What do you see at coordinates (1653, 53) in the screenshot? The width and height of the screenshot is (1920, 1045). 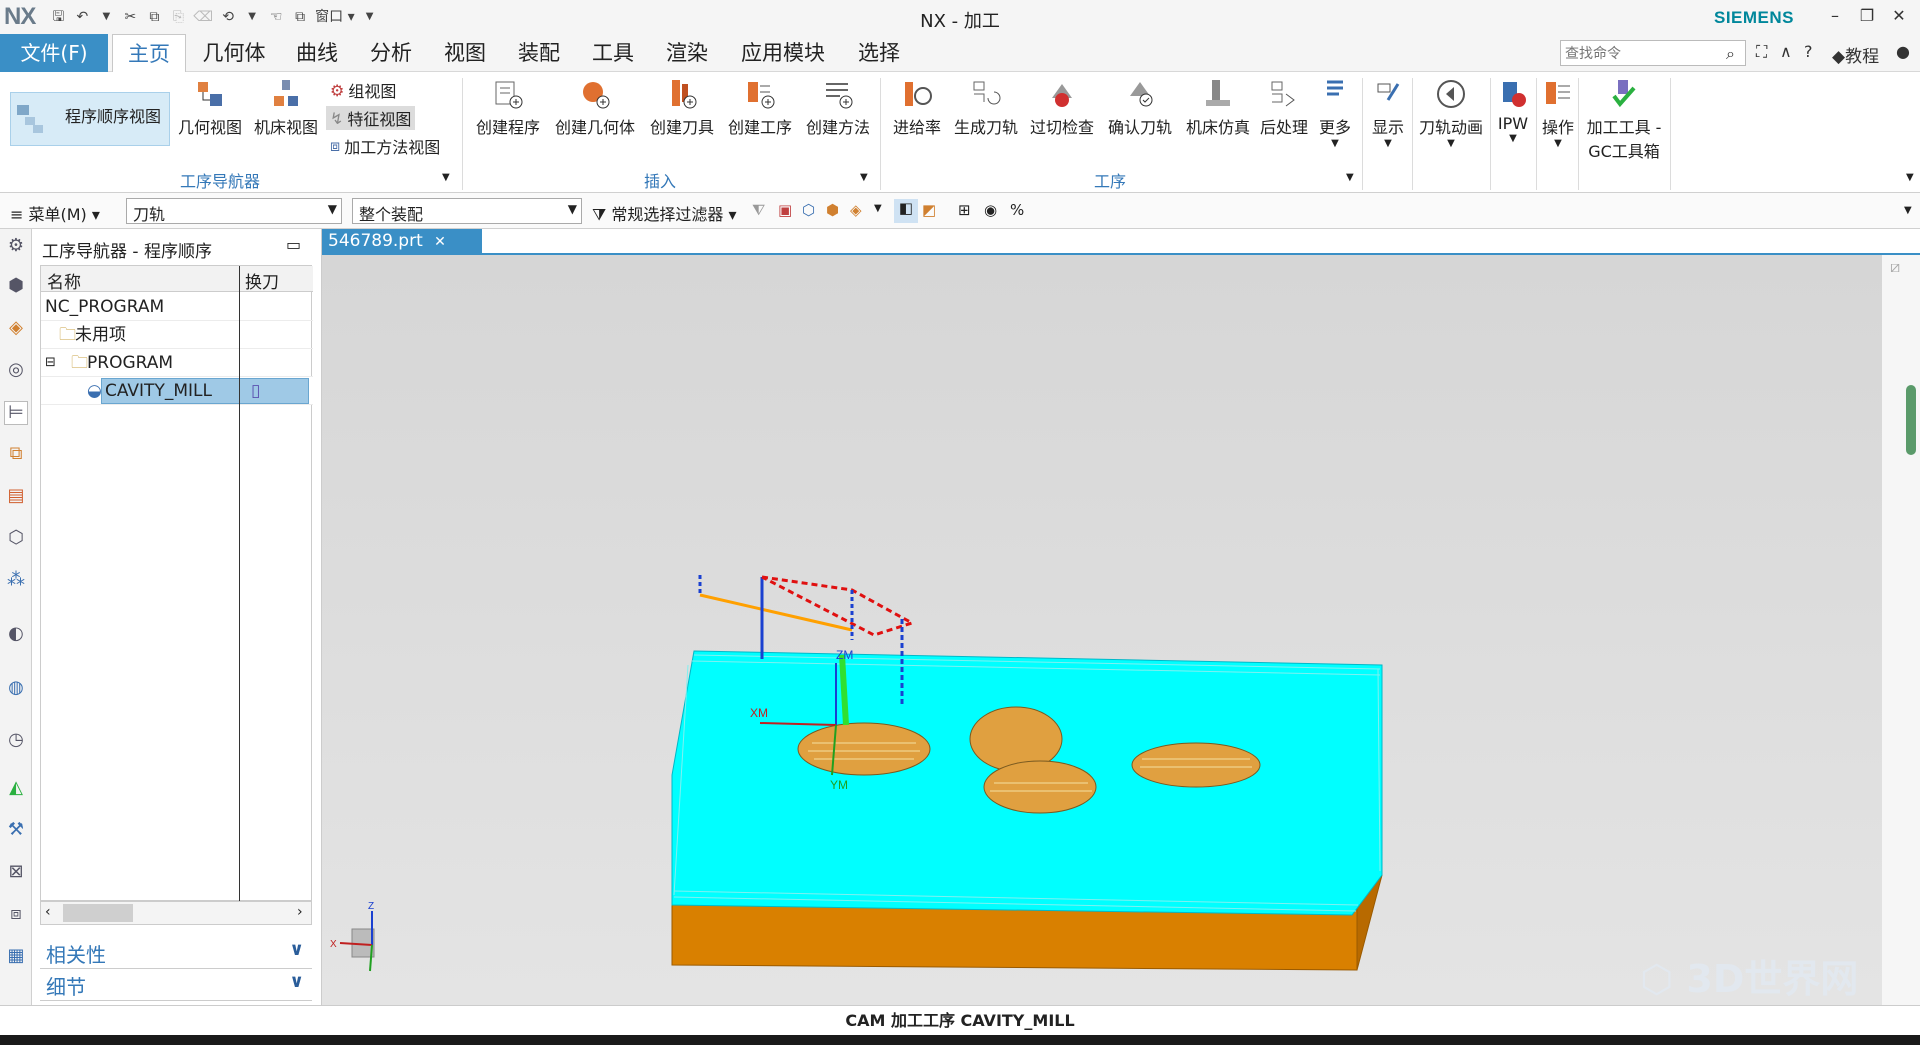 I see `command-search-input` at bounding box center [1653, 53].